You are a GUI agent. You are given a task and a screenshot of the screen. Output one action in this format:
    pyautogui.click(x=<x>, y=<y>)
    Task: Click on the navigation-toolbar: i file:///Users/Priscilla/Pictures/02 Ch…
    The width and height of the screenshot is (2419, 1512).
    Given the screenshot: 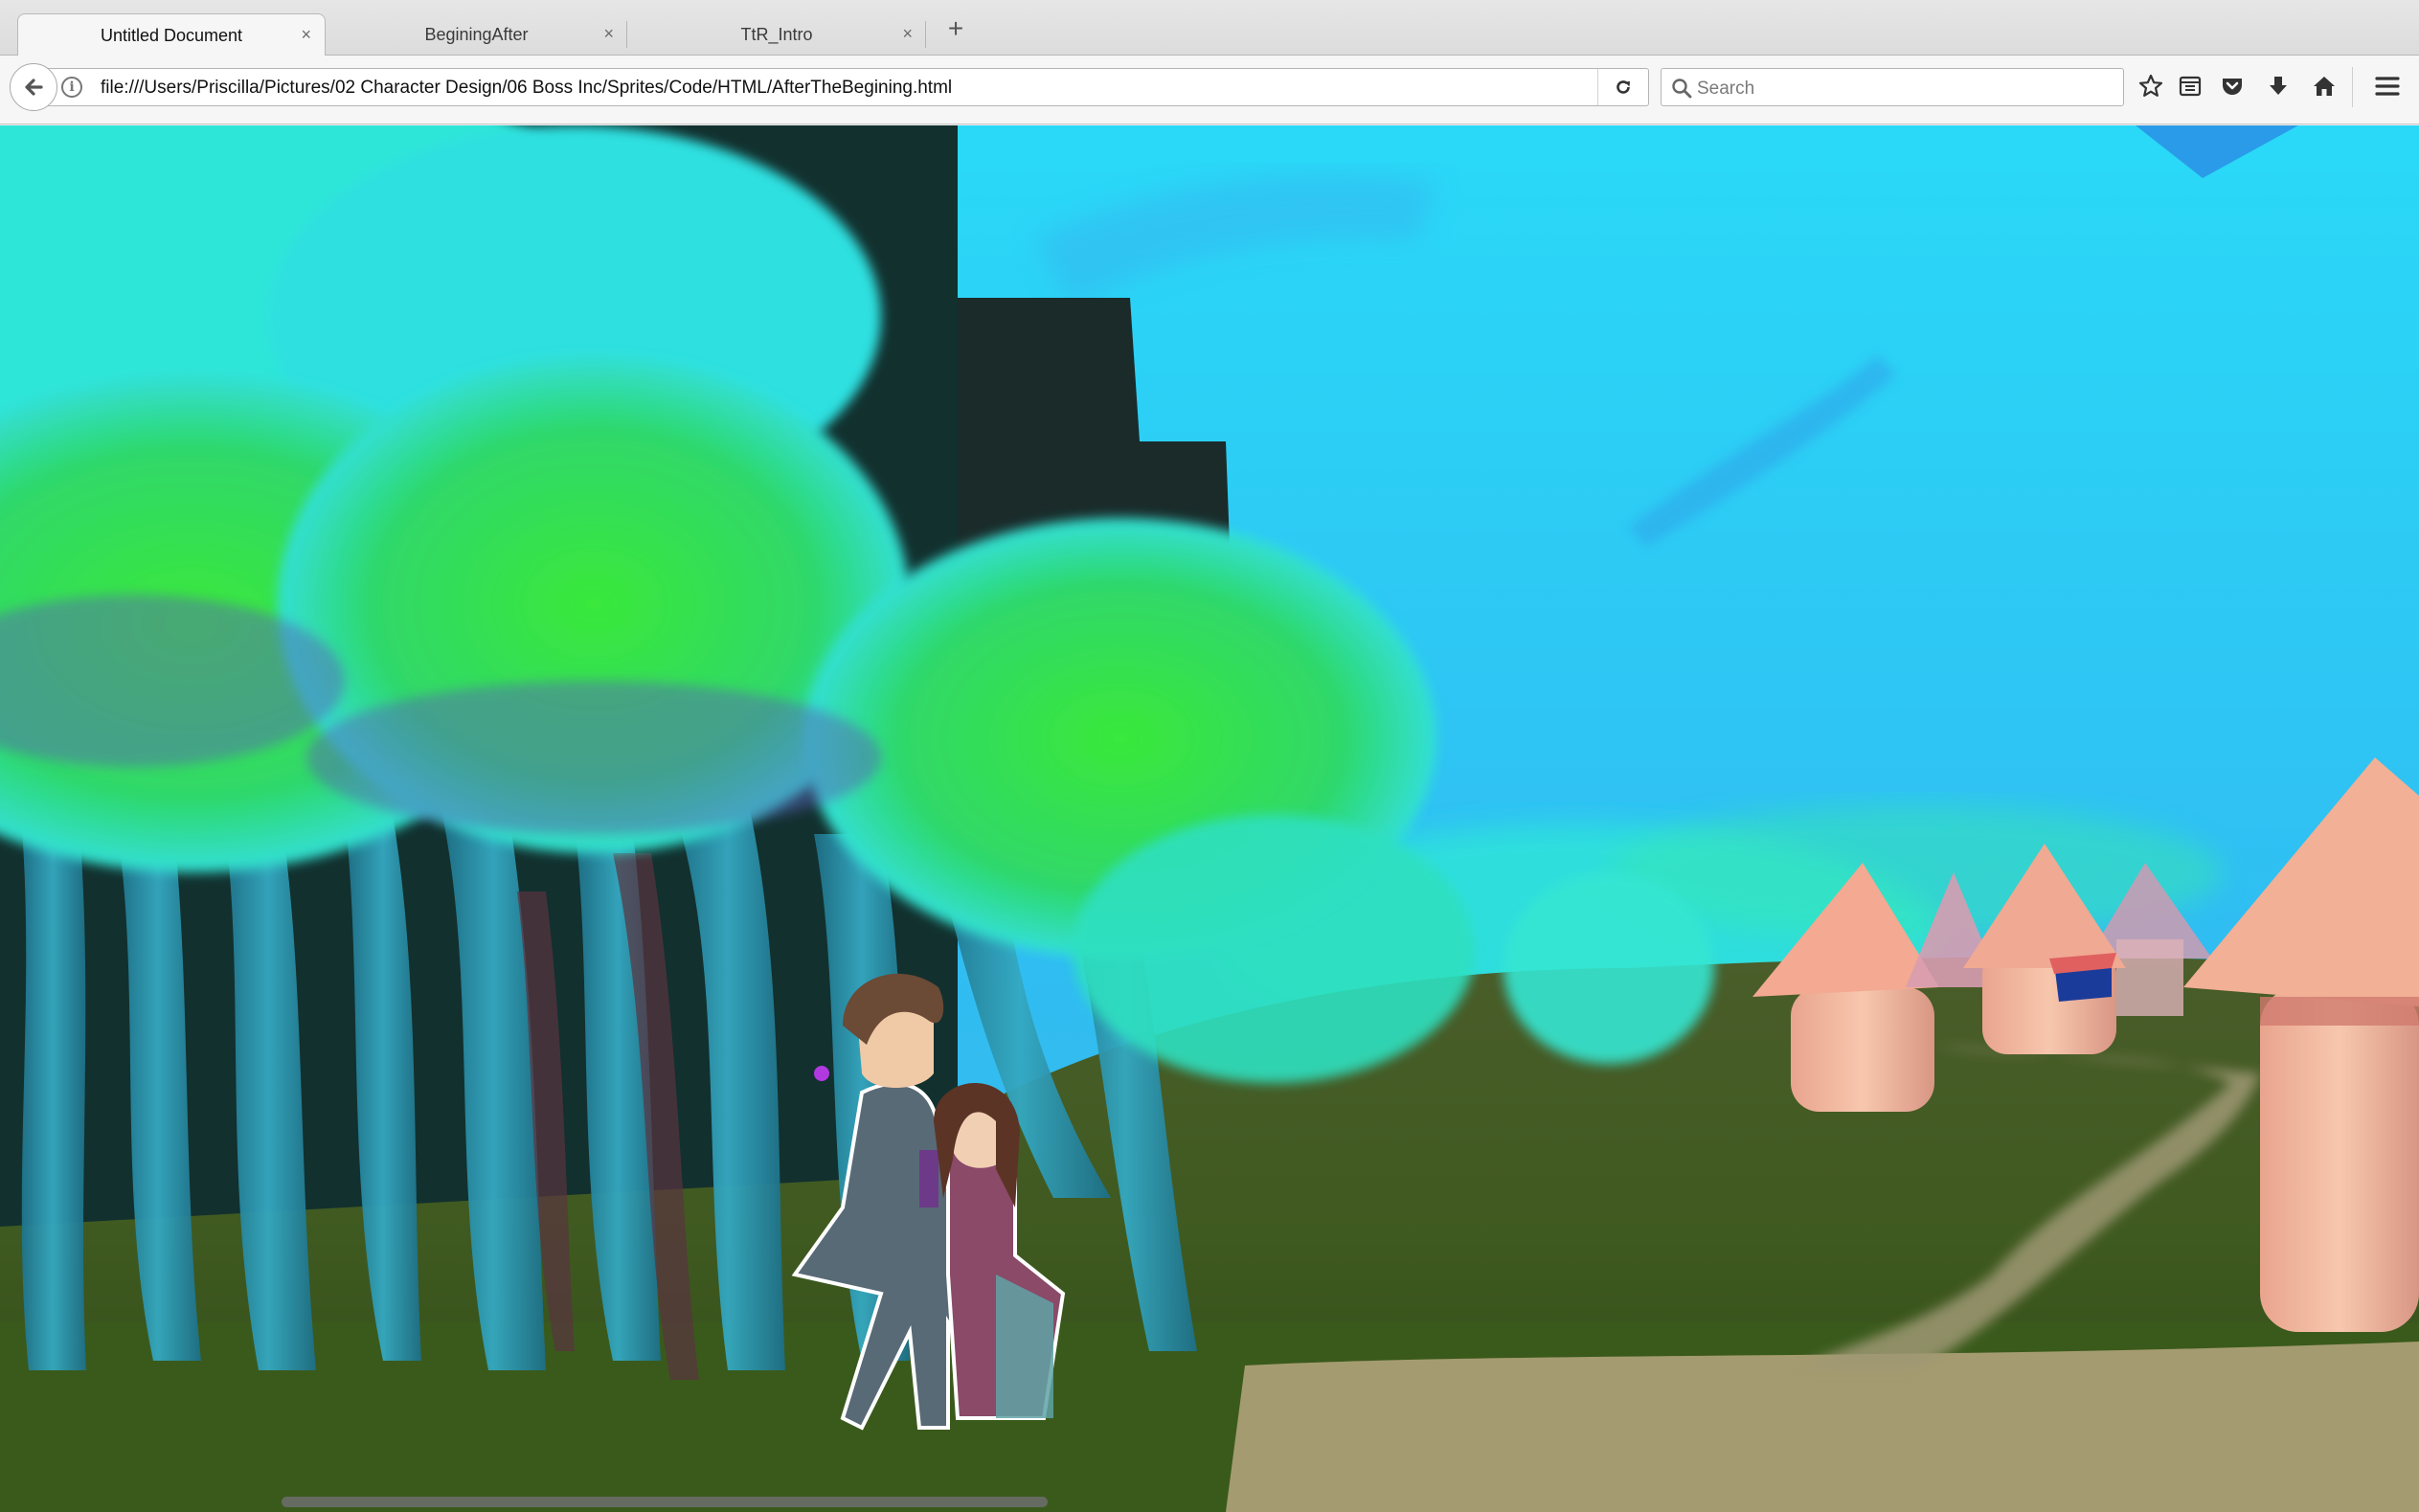 What is the action you would take?
    pyautogui.click(x=1209, y=90)
    